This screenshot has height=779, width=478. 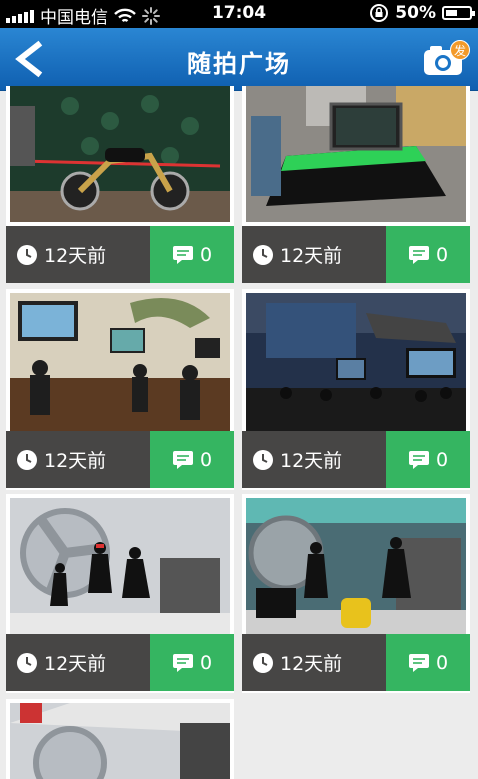 What do you see at coordinates (460, 50) in the screenshot?
I see `camera-badge: 发` at bounding box center [460, 50].